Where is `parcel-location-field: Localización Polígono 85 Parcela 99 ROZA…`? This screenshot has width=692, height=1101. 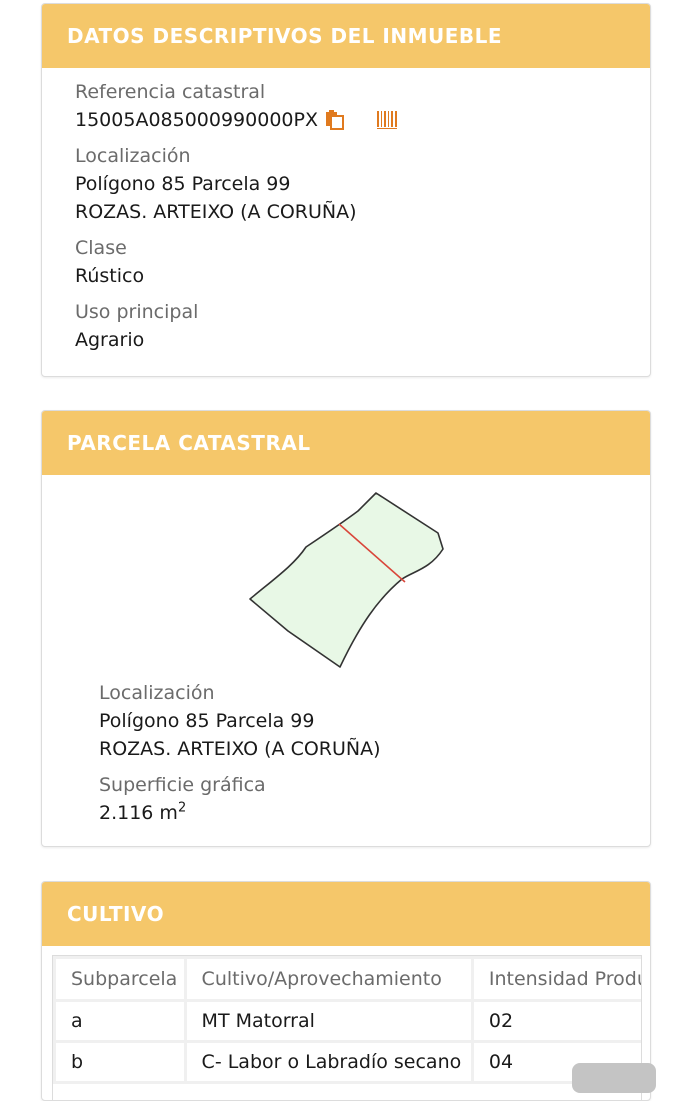 parcel-location-field: Localización Polígono 85 Parcela 99 ROZA… is located at coordinates (240, 721).